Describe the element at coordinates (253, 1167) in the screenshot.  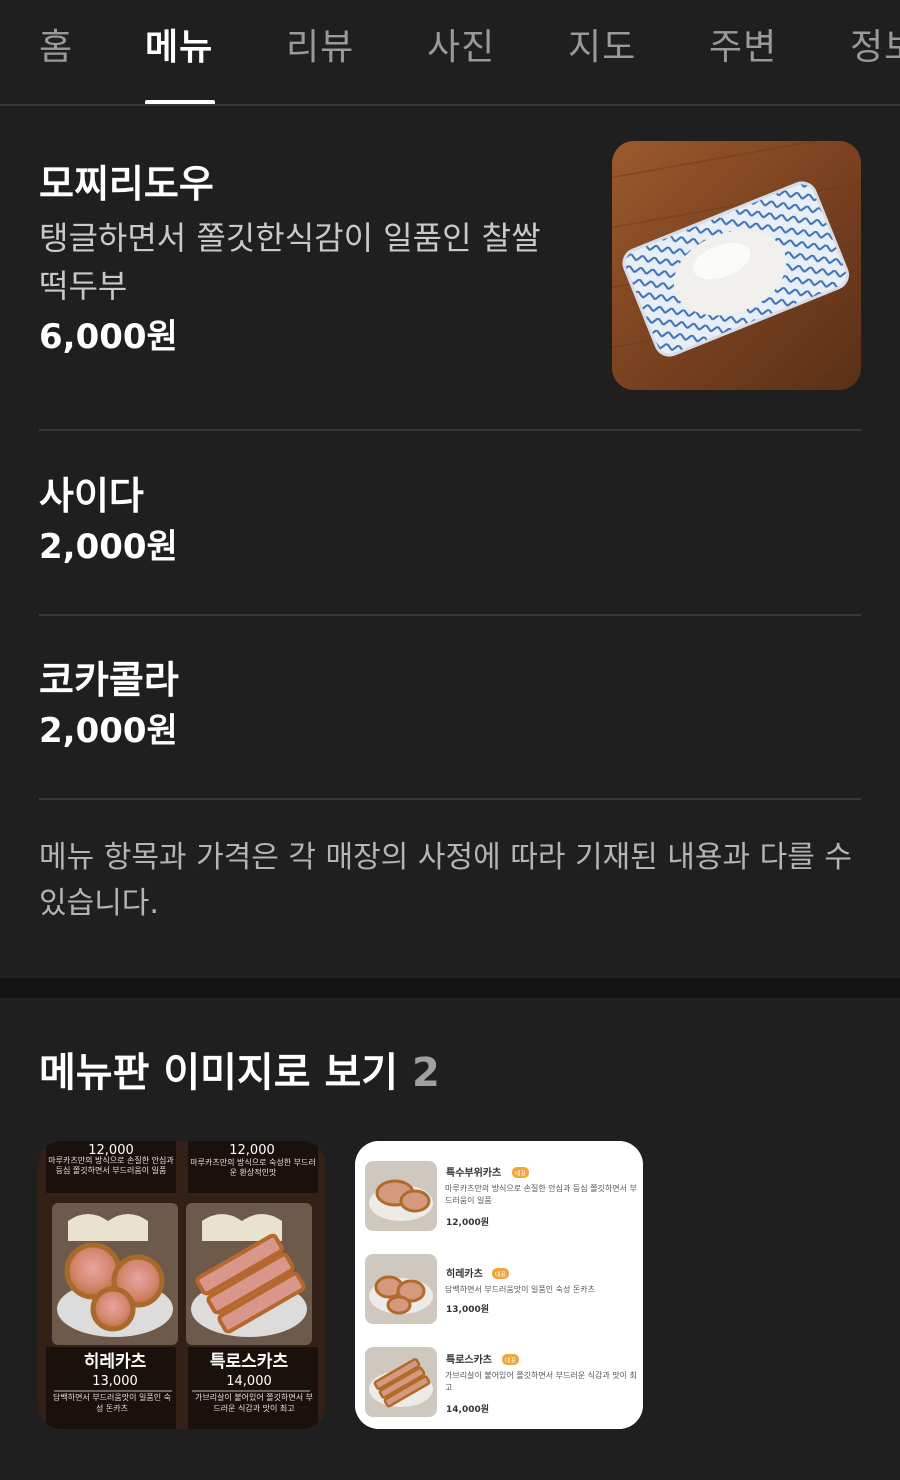
I see `board1-top-desc-2: 마루카츠만의 방식으로 숙성한 부드러운 환상적인맛` at that location.